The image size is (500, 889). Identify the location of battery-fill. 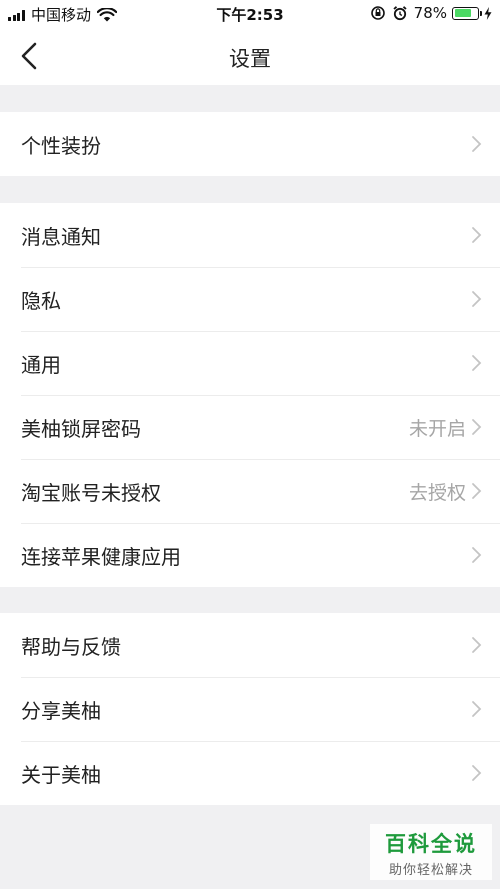
(462, 13).